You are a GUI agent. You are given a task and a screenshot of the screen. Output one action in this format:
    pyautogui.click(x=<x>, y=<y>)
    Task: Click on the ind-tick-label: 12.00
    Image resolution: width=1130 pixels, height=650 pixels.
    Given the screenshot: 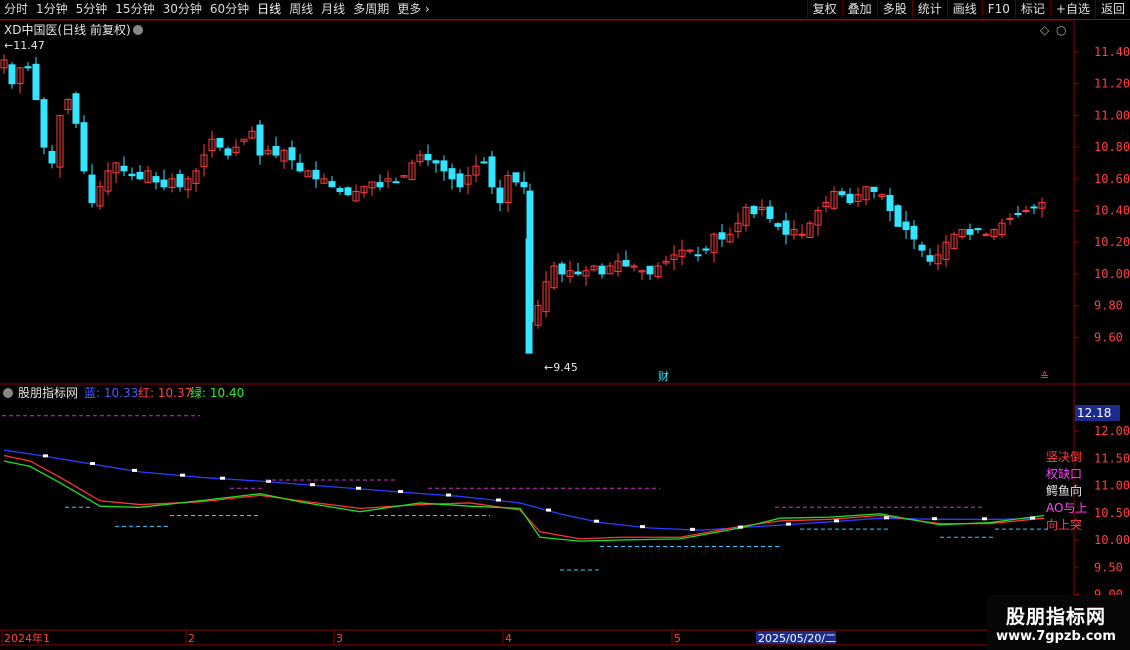 What is the action you would take?
    pyautogui.click(x=1112, y=431)
    